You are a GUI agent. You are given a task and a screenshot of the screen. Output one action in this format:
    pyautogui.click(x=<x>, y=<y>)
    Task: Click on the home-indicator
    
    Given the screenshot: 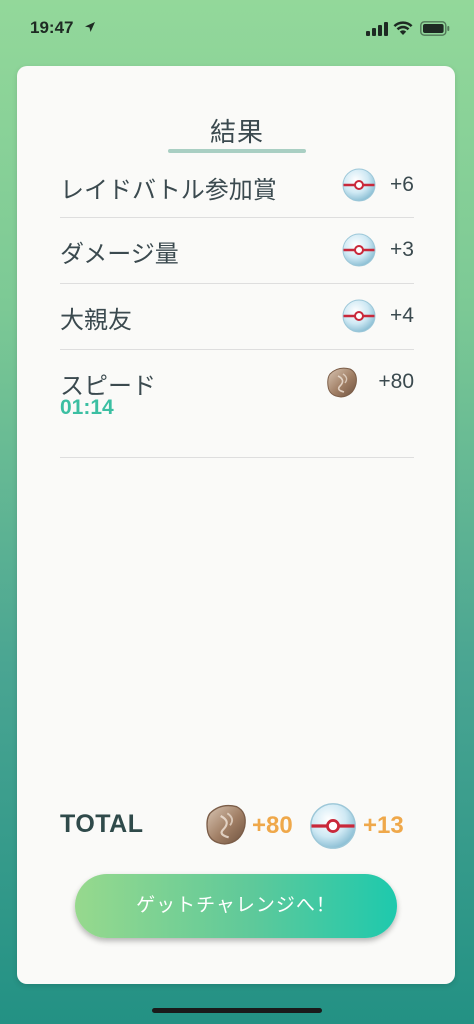 What is the action you would take?
    pyautogui.click(x=237, y=1010)
    